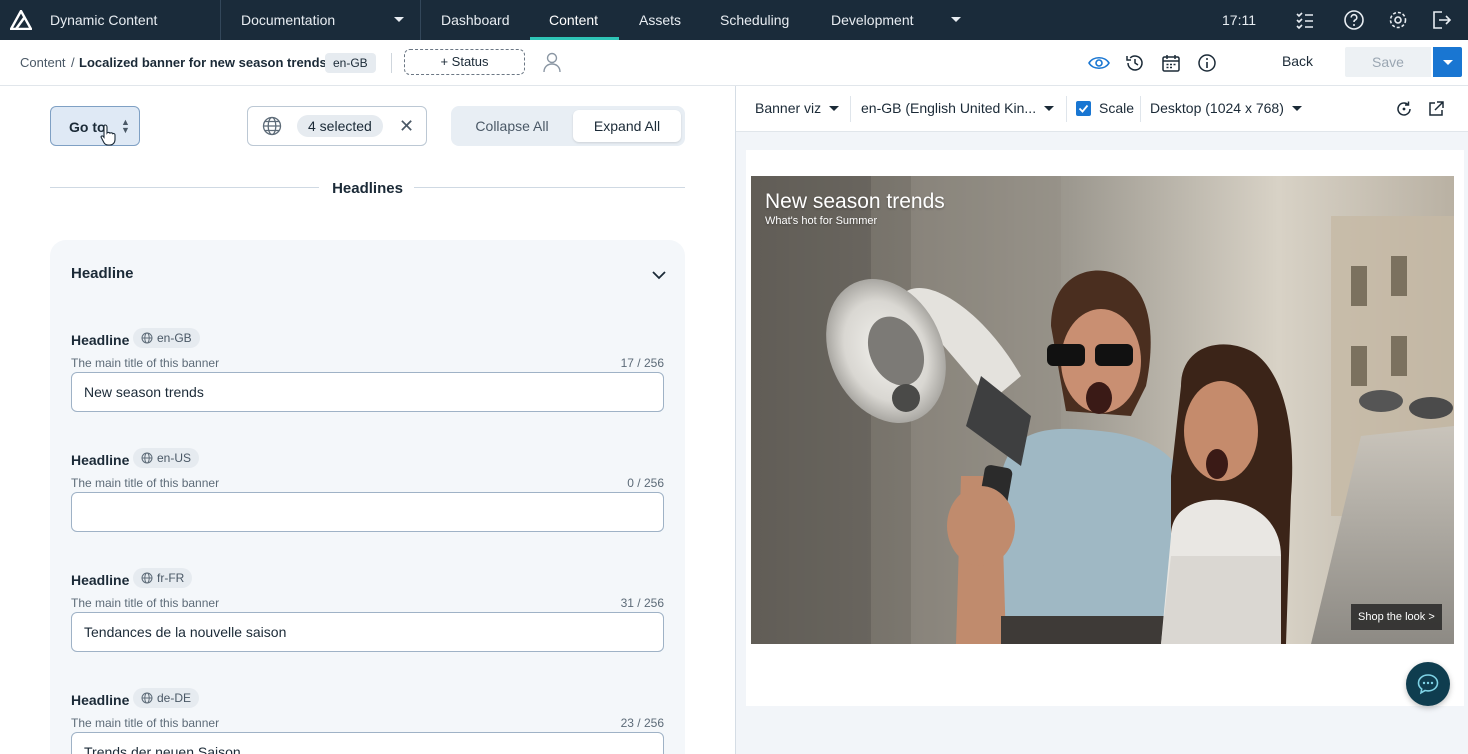 This screenshot has width=1468, height=754. Describe the element at coordinates (174, 458) in the screenshot. I see `locale-code: en-US` at that location.